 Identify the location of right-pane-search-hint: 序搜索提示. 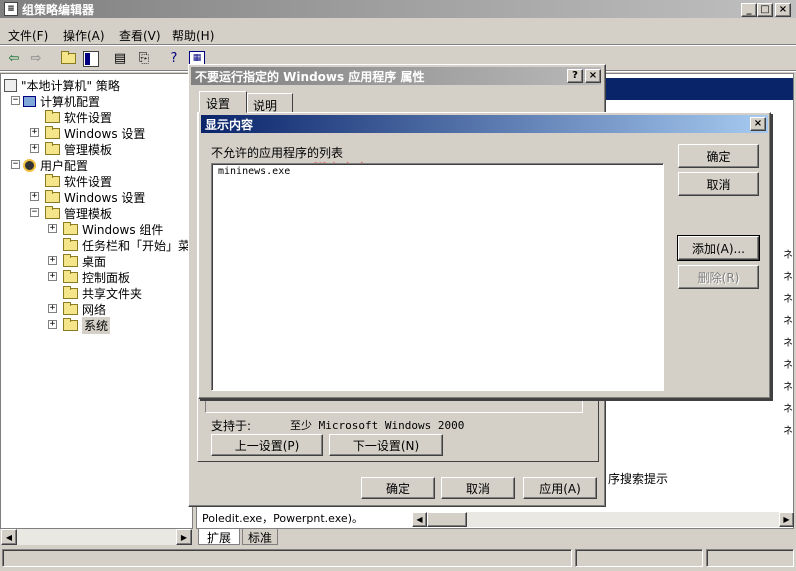
(638, 479).